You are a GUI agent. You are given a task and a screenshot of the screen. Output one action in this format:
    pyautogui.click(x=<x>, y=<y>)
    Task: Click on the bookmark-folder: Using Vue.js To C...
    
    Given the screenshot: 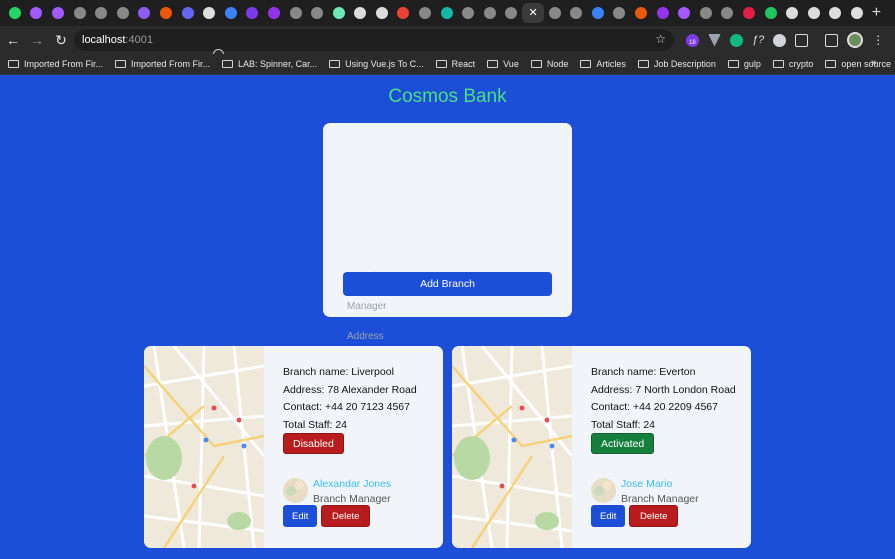 What is the action you would take?
    pyautogui.click(x=376, y=64)
    